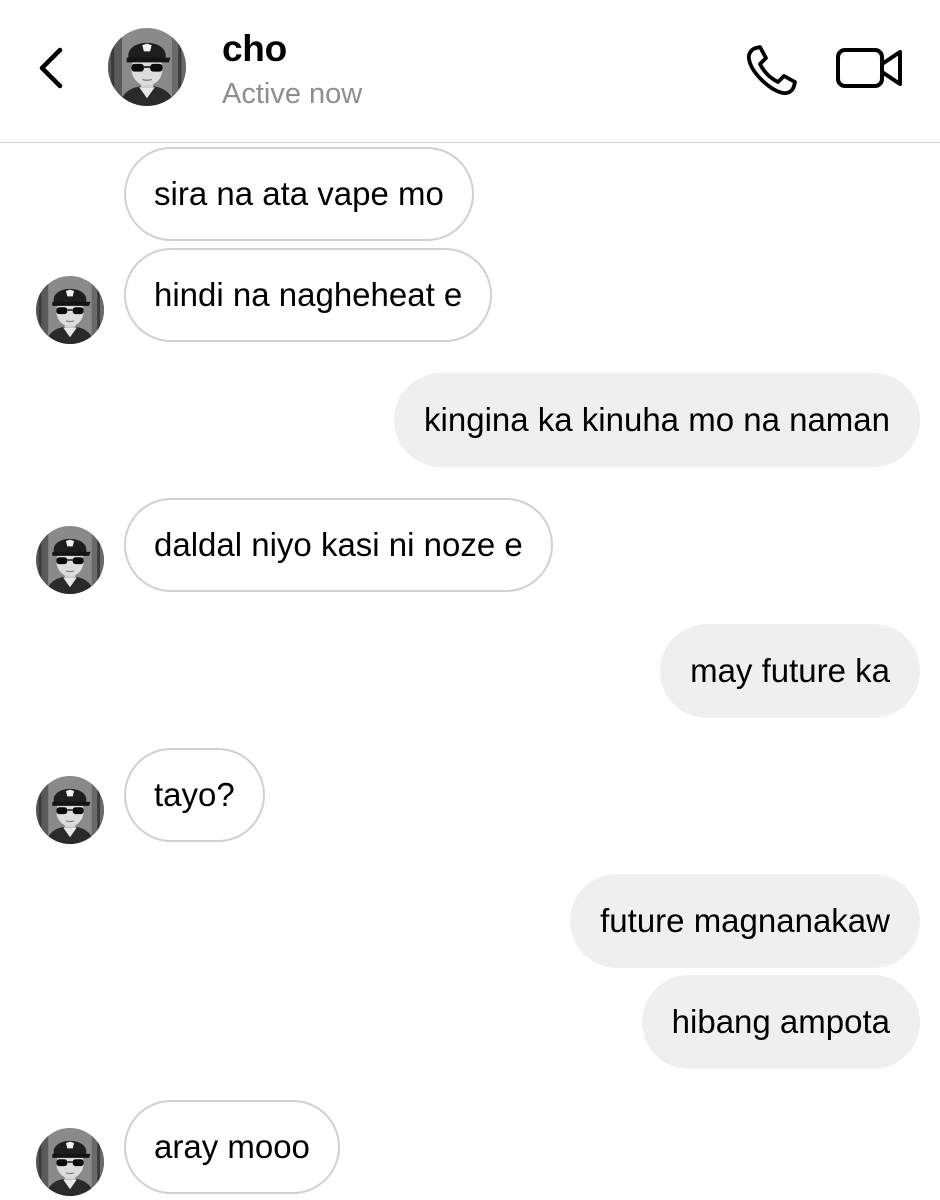 The height and width of the screenshot is (1200, 940). I want to click on message-text: daldal niyo kasi ni noze e, so click(338, 544).